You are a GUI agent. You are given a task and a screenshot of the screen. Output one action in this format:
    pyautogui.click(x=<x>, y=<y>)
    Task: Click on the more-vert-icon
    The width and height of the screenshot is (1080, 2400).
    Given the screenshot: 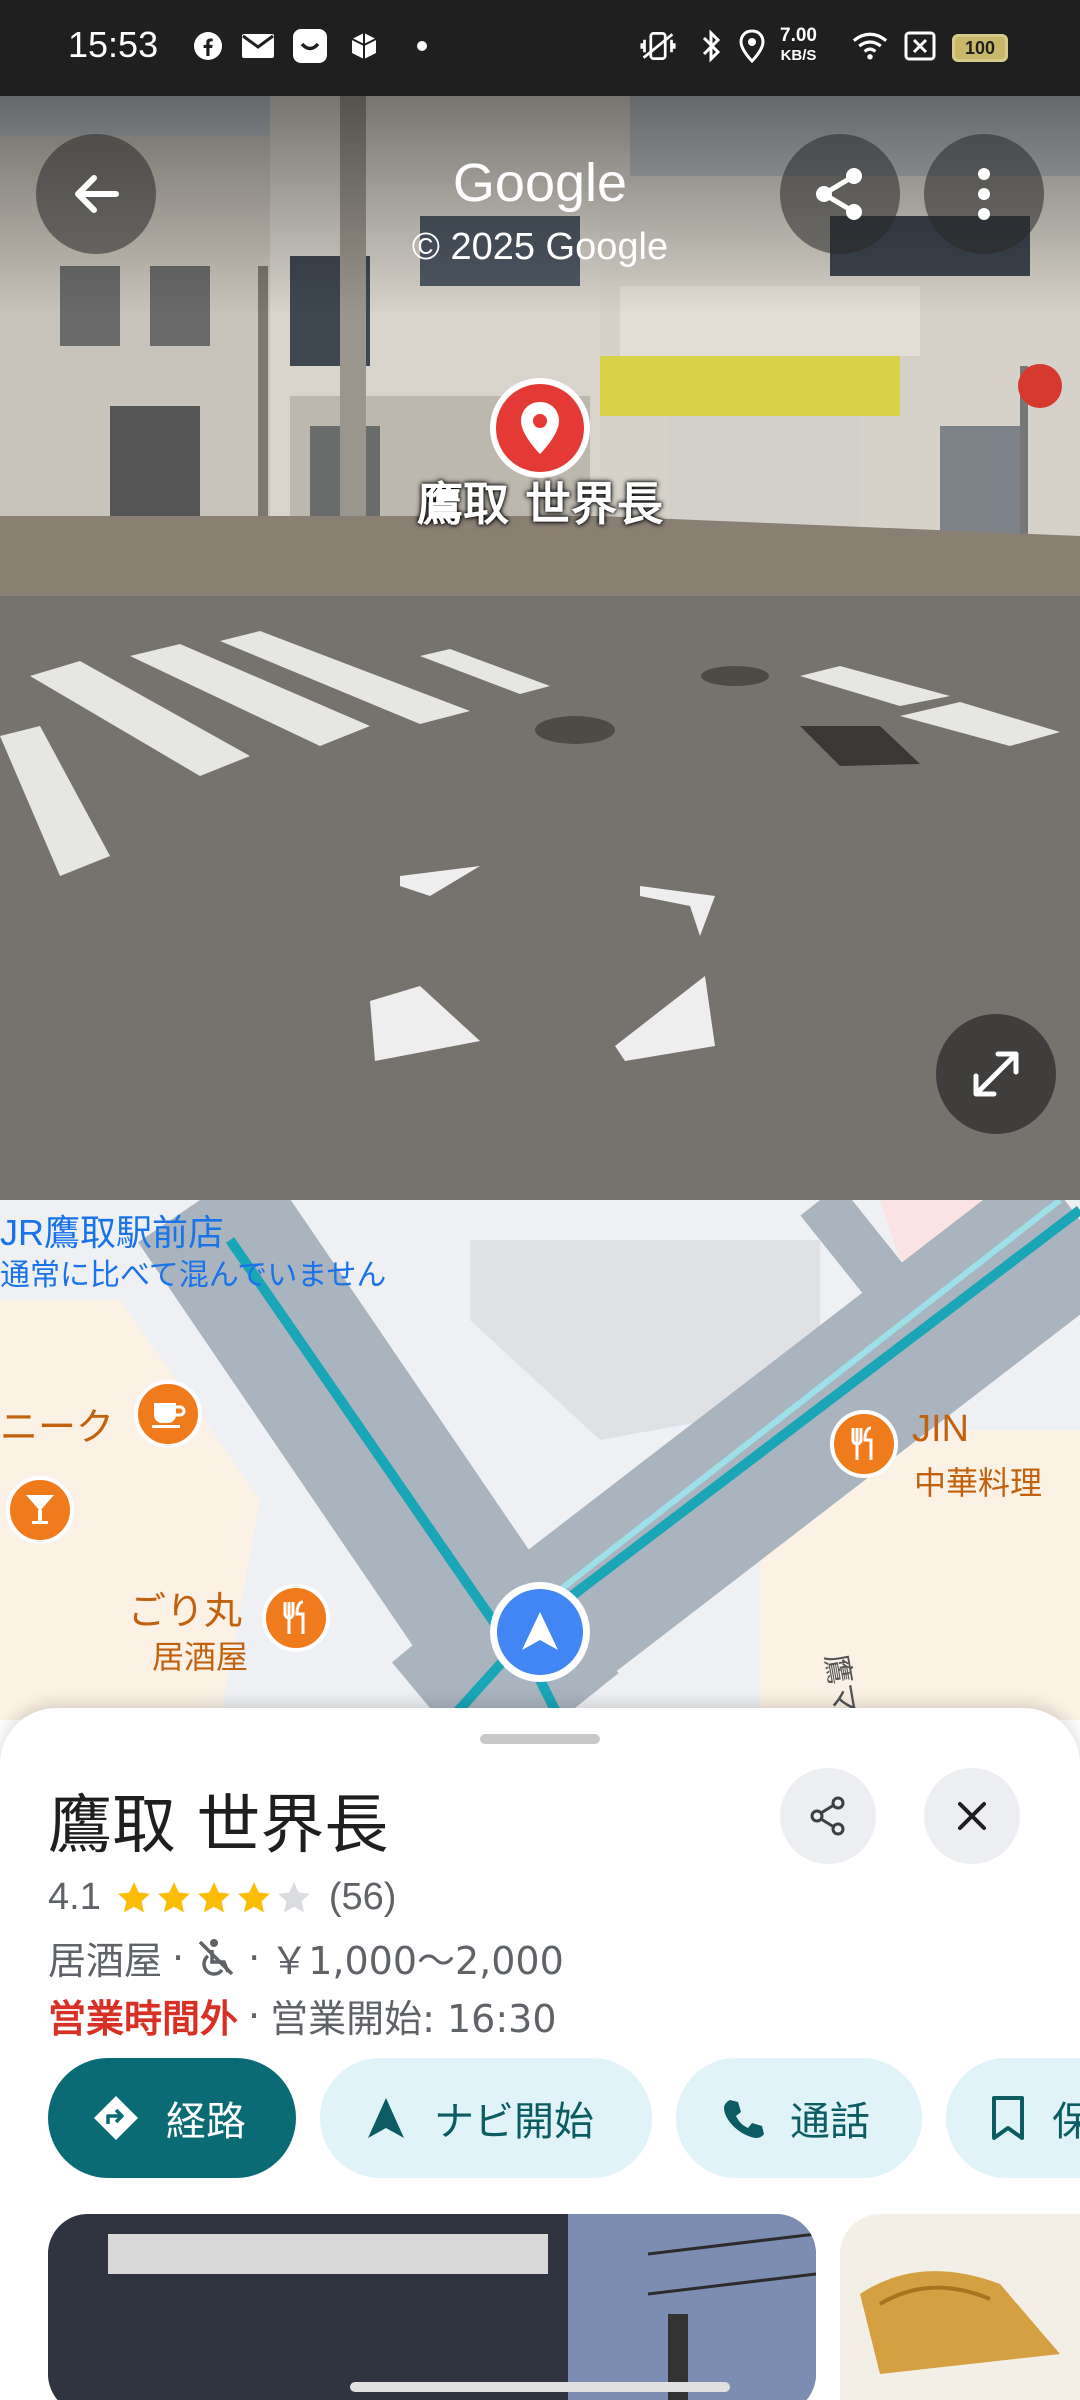 What is the action you would take?
    pyautogui.click(x=984, y=194)
    